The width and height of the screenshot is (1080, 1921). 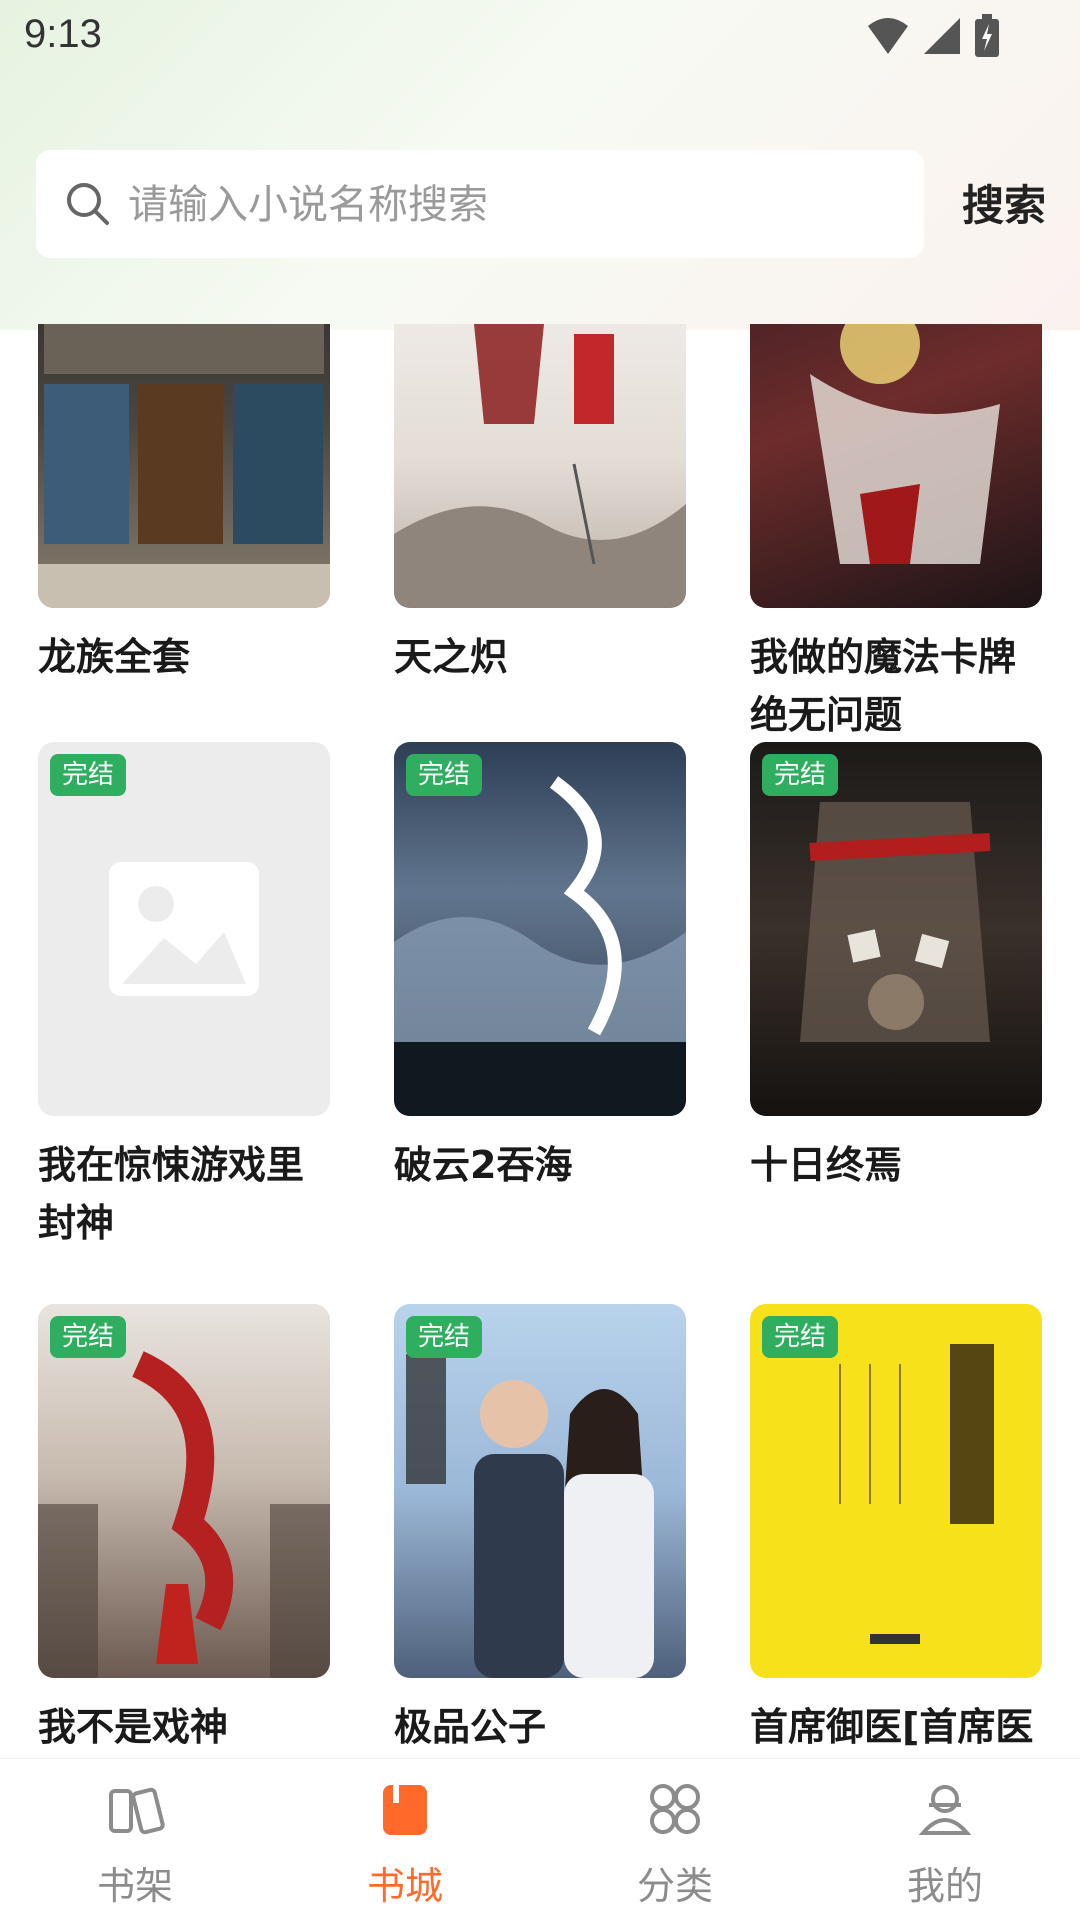 I want to click on book-card: 完结 破云2吞海, so click(x=540, y=968).